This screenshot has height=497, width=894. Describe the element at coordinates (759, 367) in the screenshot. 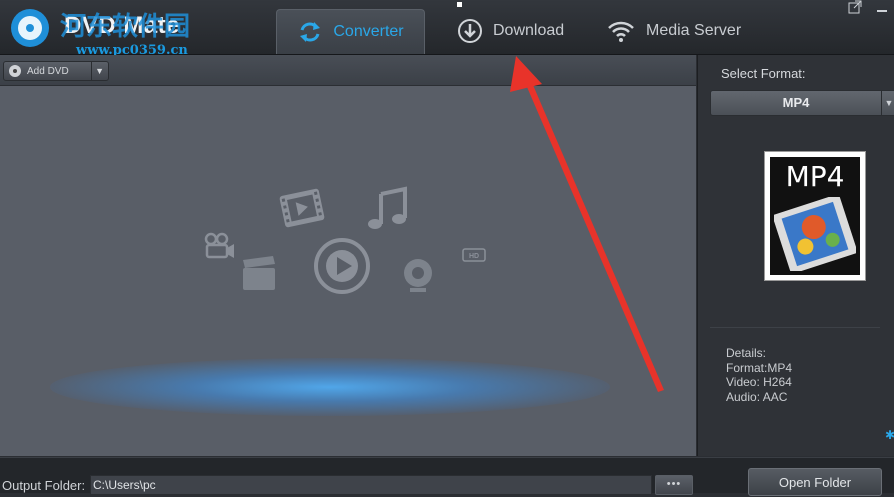

I see `details-format: Format:MP4` at that location.